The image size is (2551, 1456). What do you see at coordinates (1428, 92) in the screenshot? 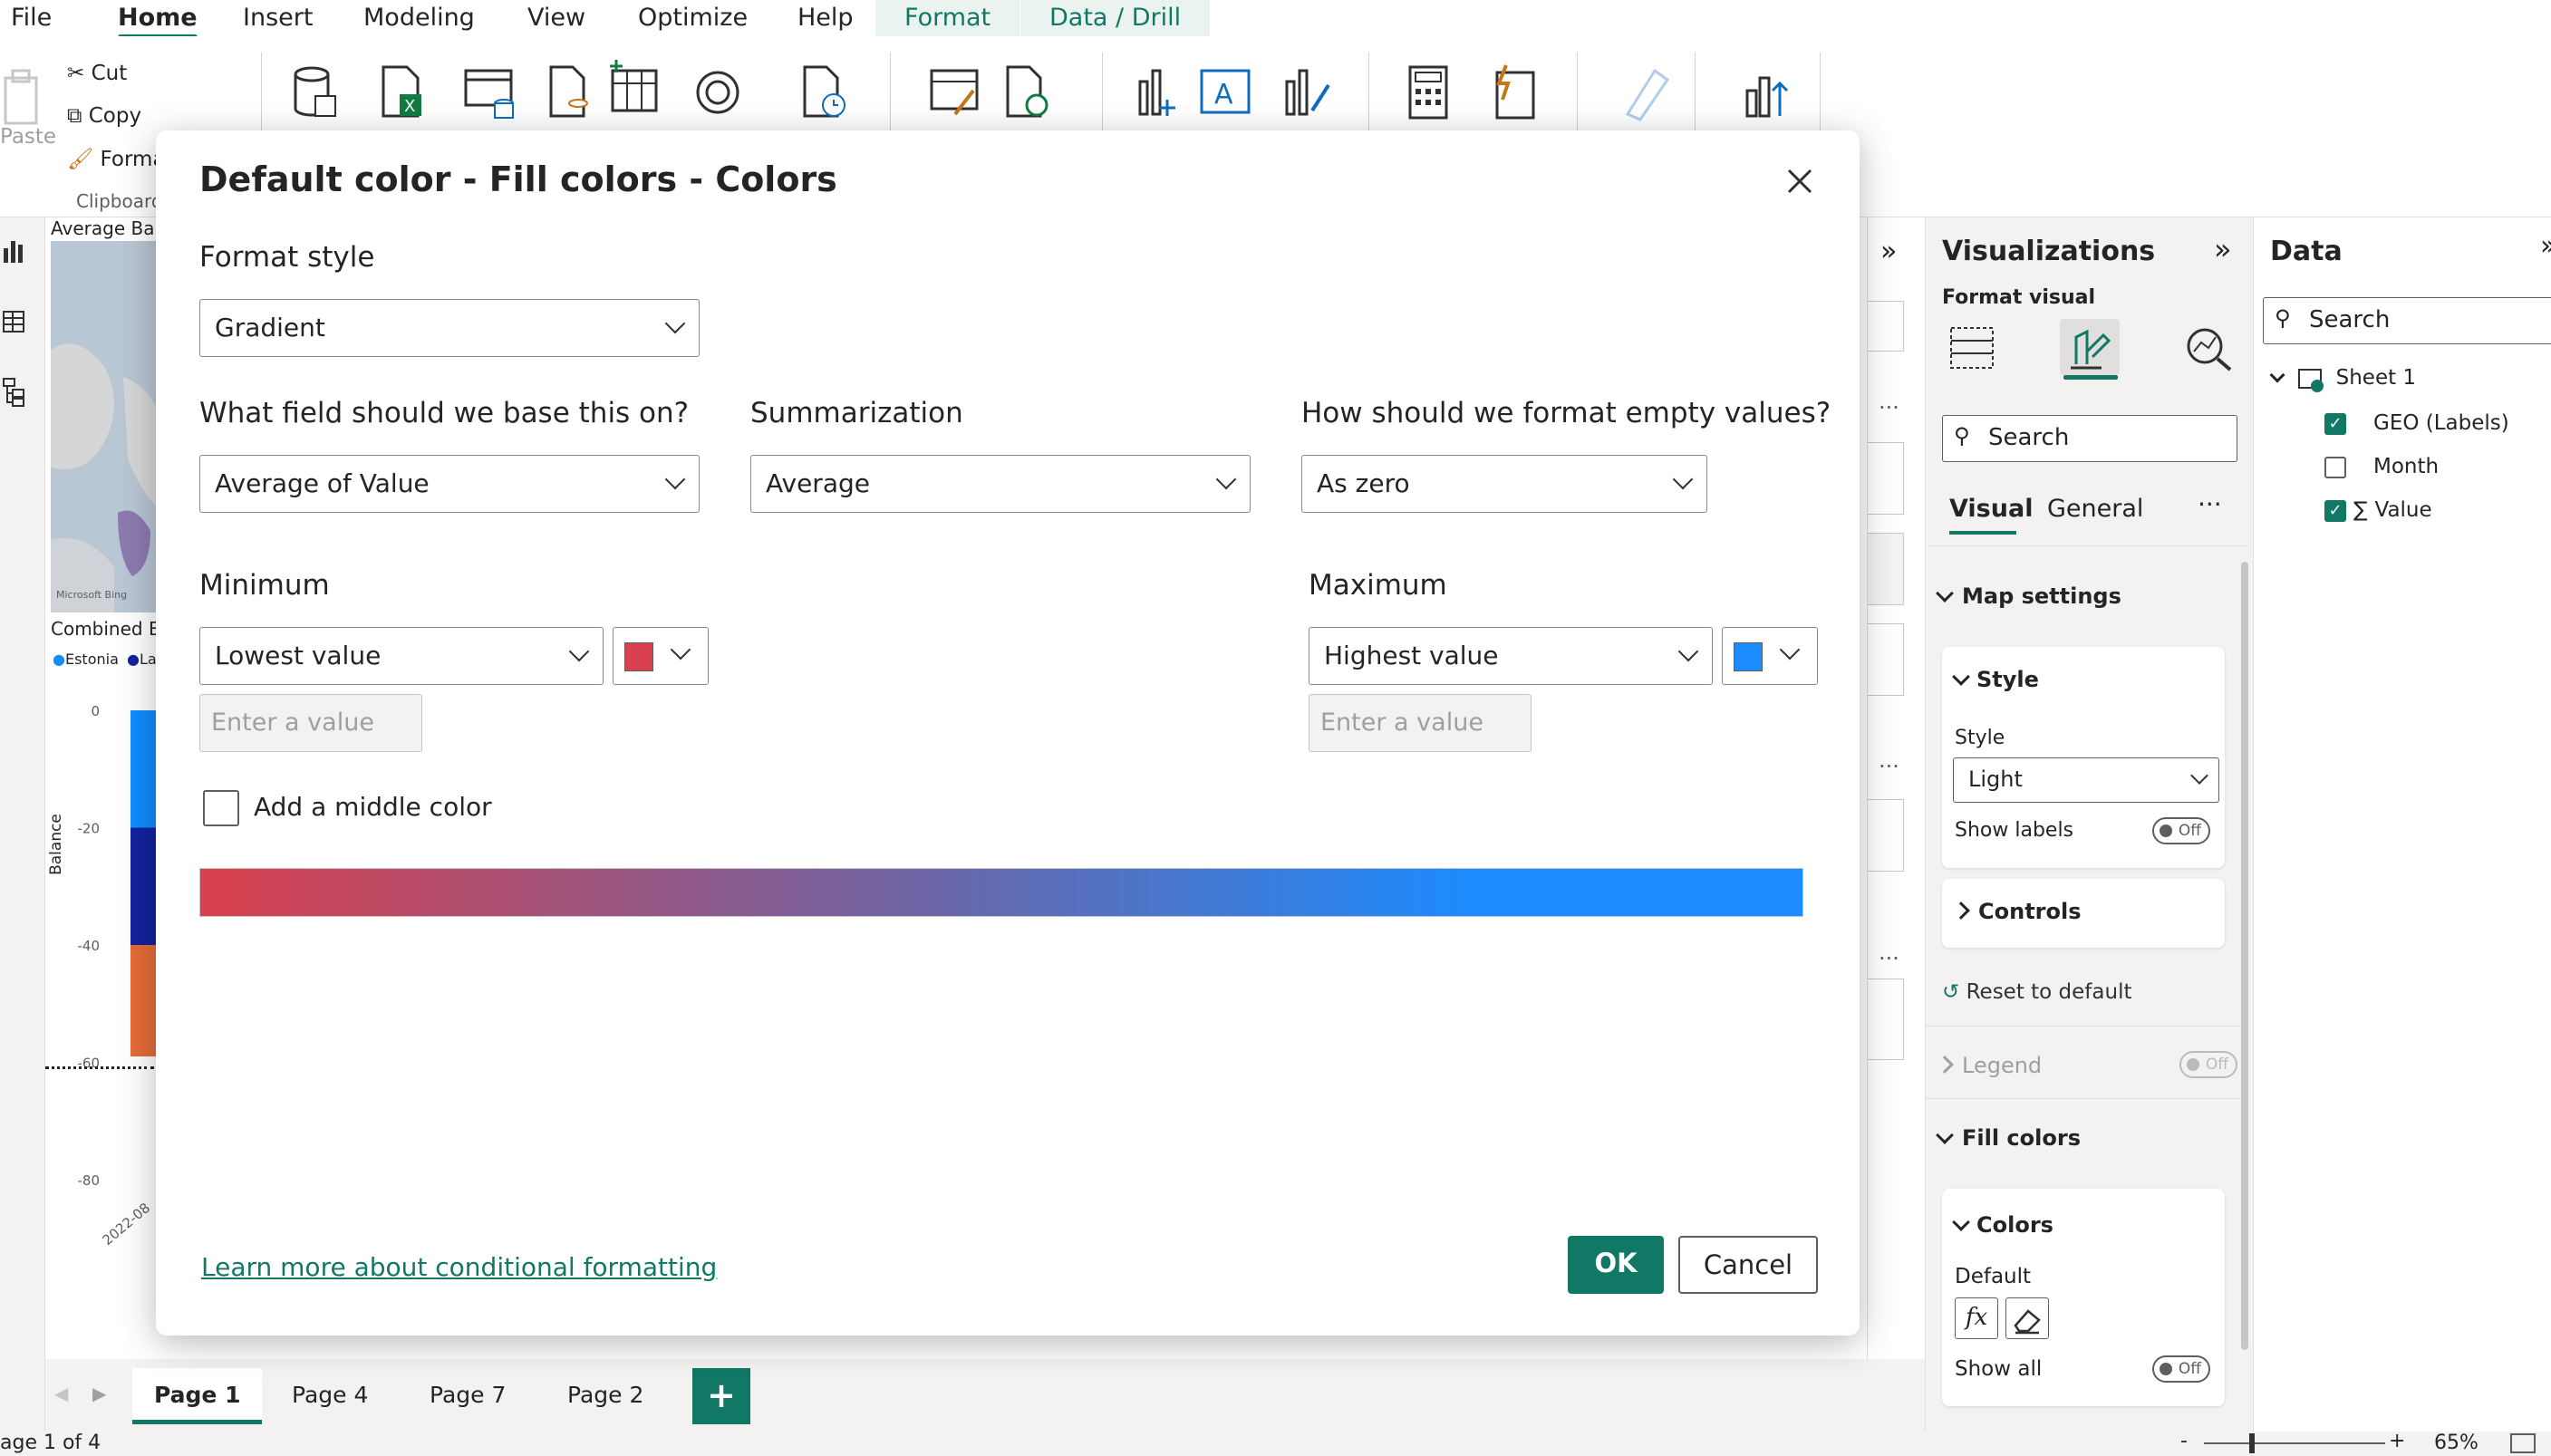
I see `new-measure-icon` at bounding box center [1428, 92].